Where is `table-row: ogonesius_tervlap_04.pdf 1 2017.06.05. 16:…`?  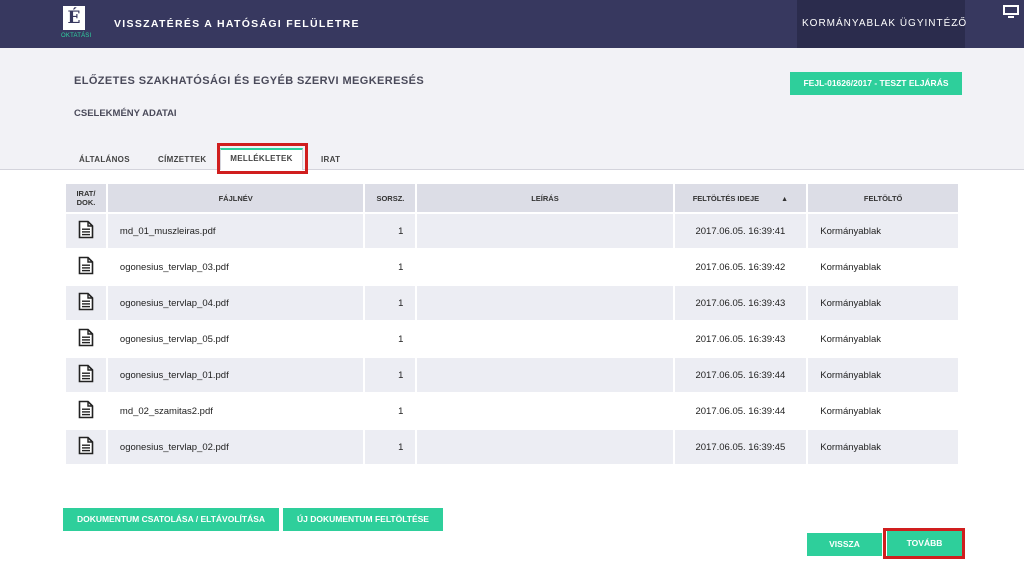 table-row: ogonesius_tervlap_04.pdf 1 2017.06.05. 16:… is located at coordinates (512, 303).